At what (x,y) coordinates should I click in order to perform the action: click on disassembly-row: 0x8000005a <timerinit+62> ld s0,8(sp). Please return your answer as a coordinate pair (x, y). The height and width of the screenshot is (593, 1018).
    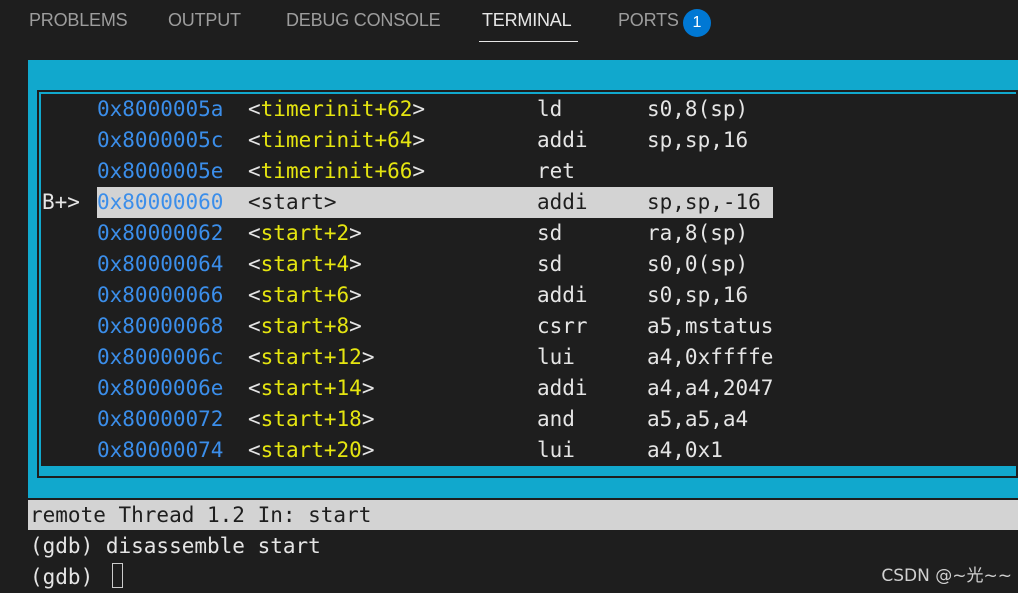
    Looking at the image, I should click on (529, 109).